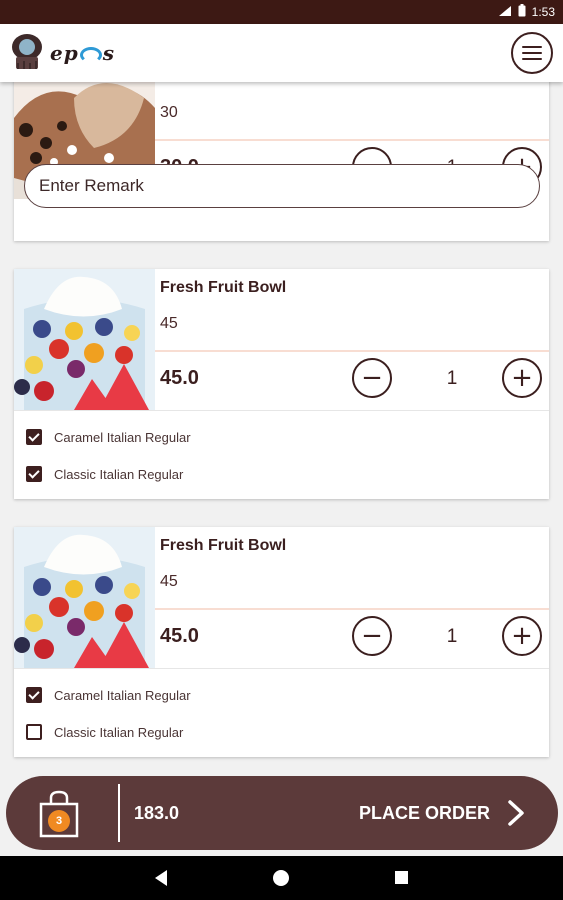  I want to click on recent-apps-icon, so click(401, 877).